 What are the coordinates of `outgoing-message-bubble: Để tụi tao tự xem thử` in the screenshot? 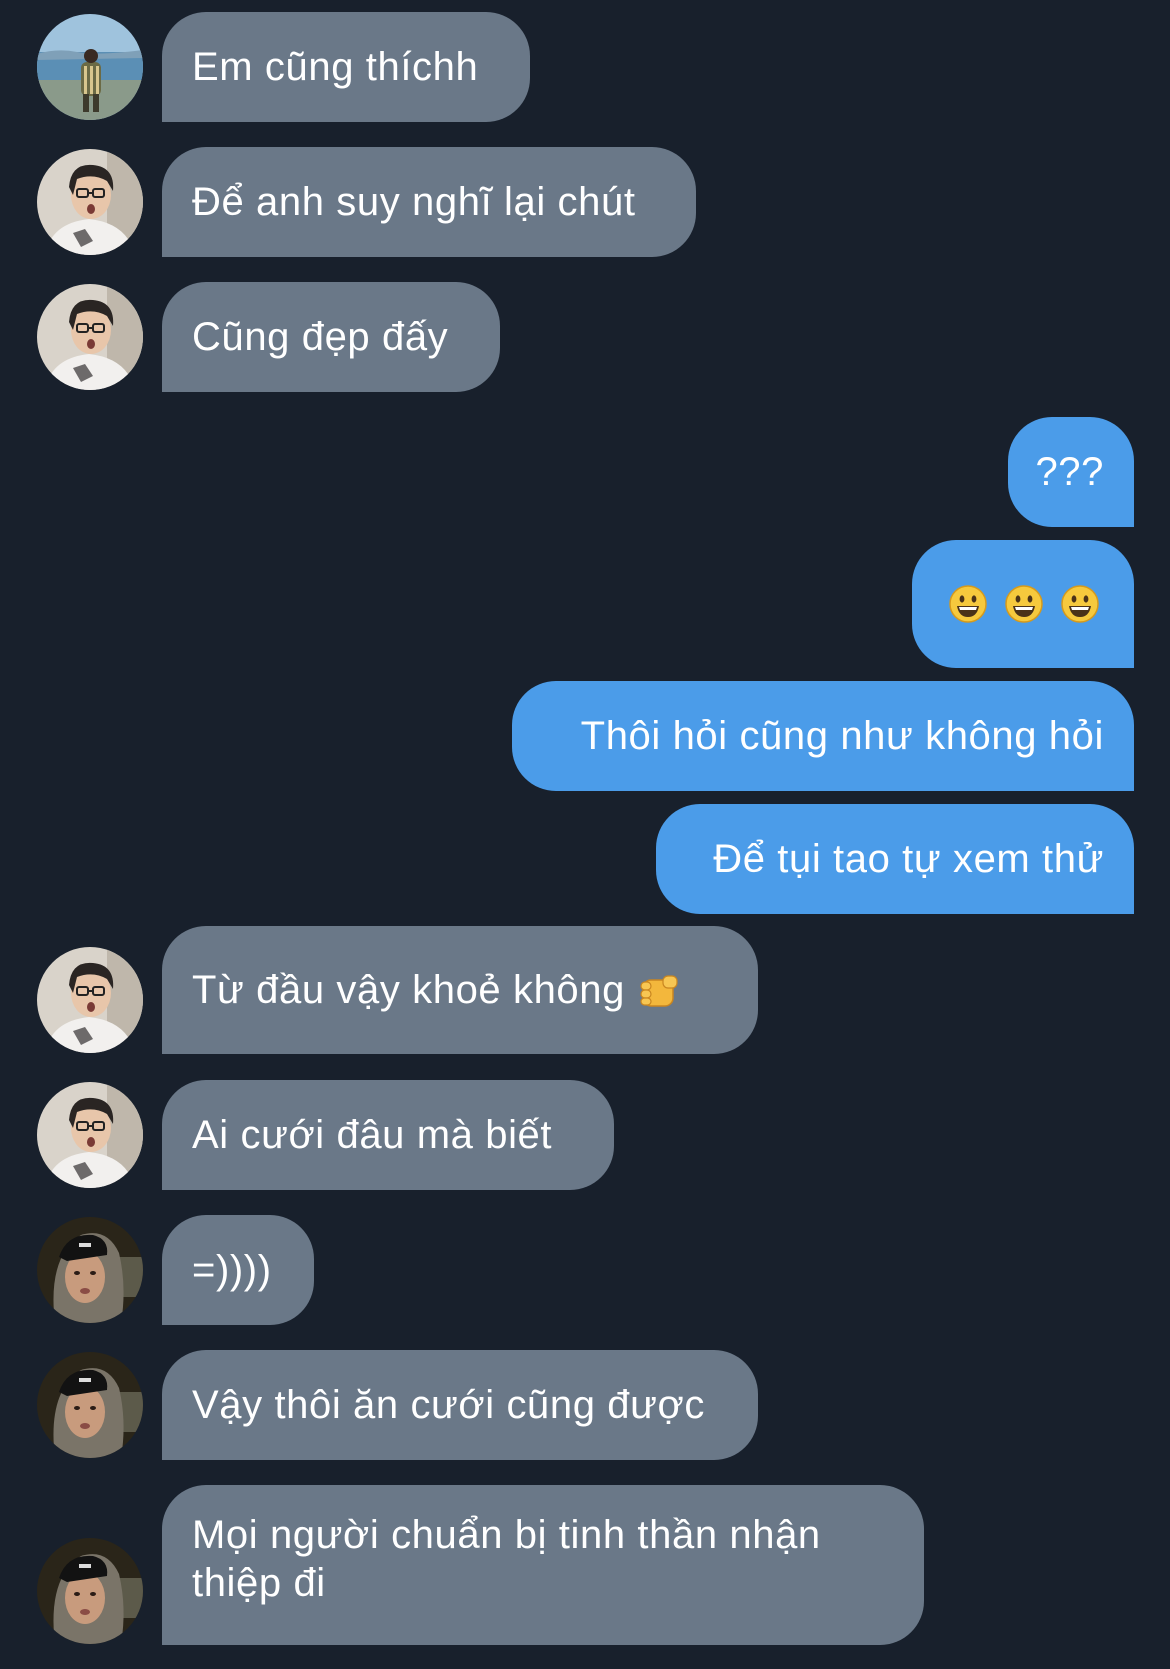 It's located at (895, 859).